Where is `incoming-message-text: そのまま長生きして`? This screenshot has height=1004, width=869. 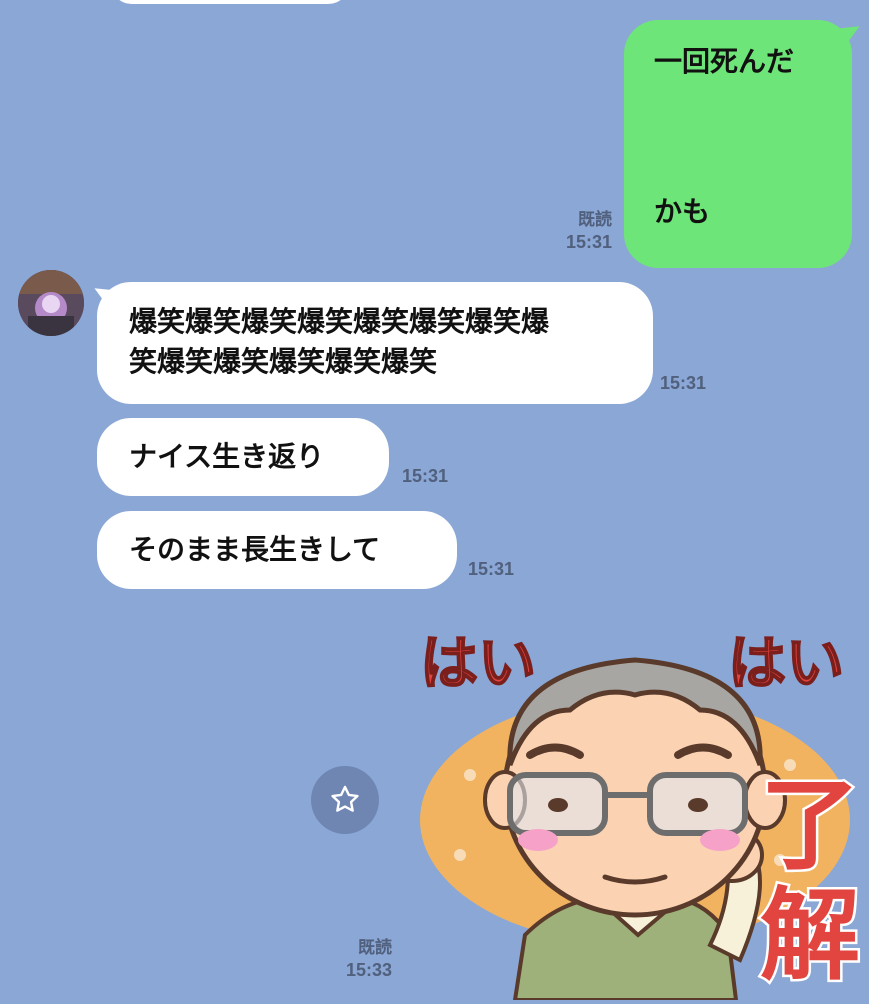 incoming-message-text: そのまま長生きして is located at coordinates (255, 549).